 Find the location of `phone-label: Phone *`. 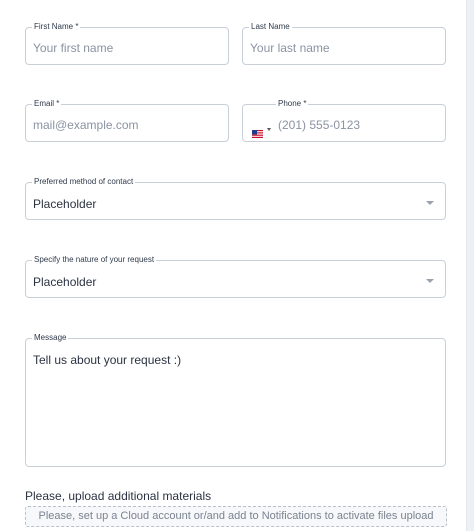

phone-label: Phone * is located at coordinates (292, 104).